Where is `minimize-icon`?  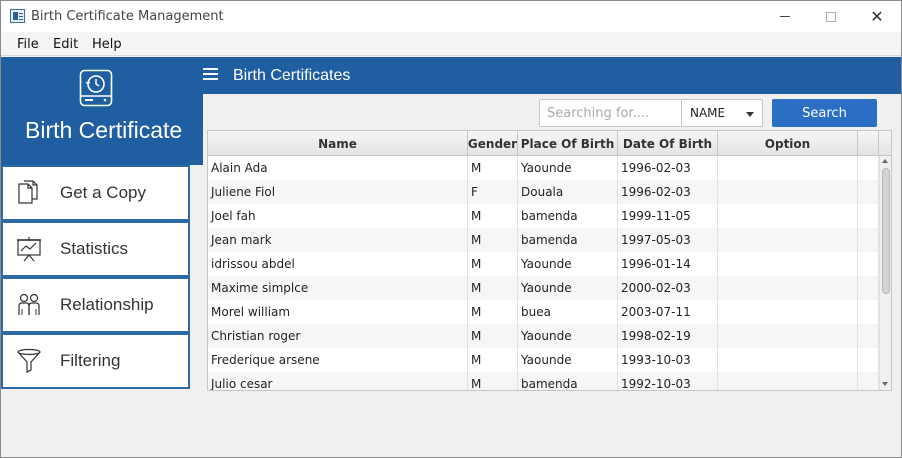 minimize-icon is located at coordinates (785, 16).